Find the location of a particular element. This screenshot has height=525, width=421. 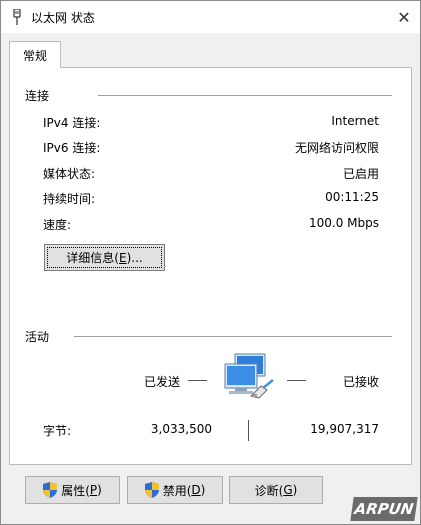

properties-button: 属性(P) is located at coordinates (72, 490).